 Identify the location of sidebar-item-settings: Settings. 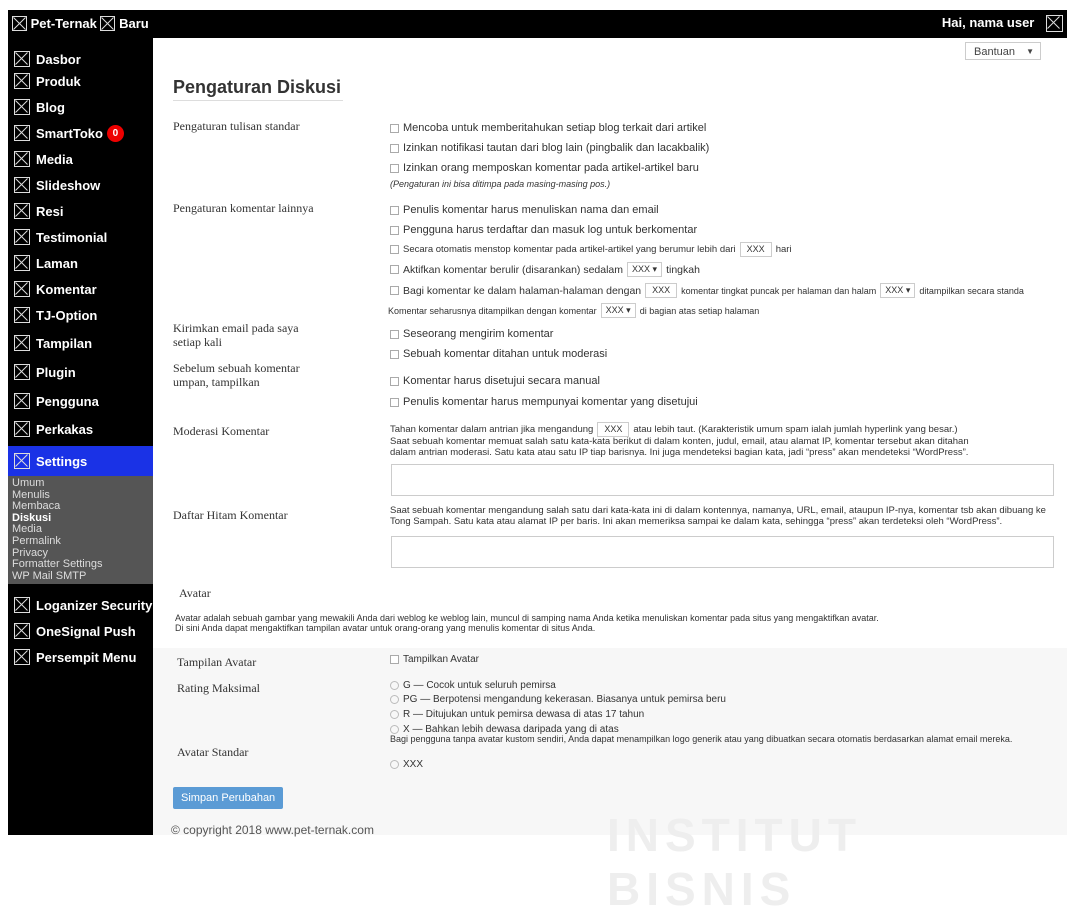
(80, 461).